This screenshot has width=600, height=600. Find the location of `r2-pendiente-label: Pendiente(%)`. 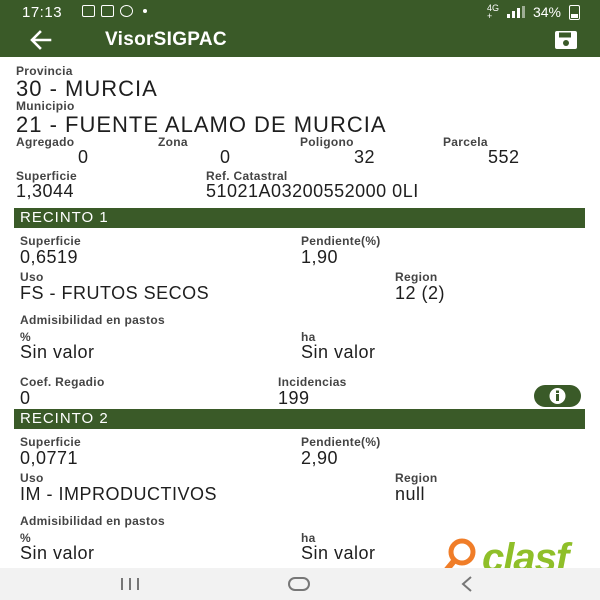

r2-pendiente-label: Pendiente(%) is located at coordinates (341, 442).